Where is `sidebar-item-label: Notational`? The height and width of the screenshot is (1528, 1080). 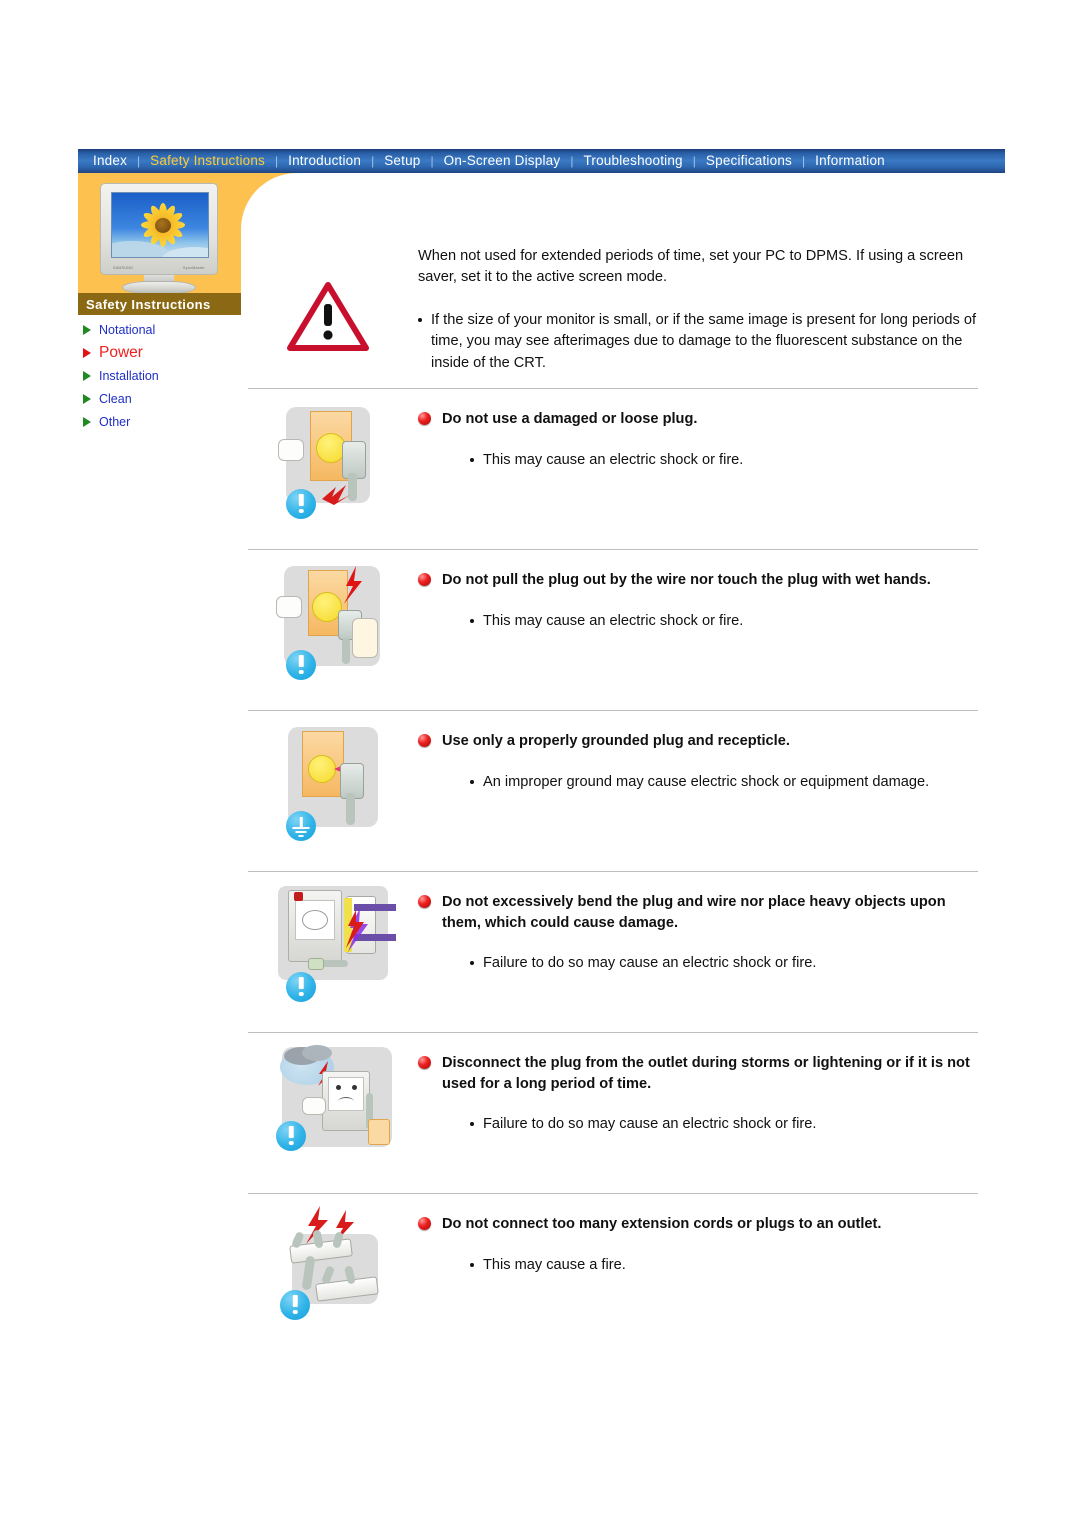 sidebar-item-label: Notational is located at coordinates (127, 329).